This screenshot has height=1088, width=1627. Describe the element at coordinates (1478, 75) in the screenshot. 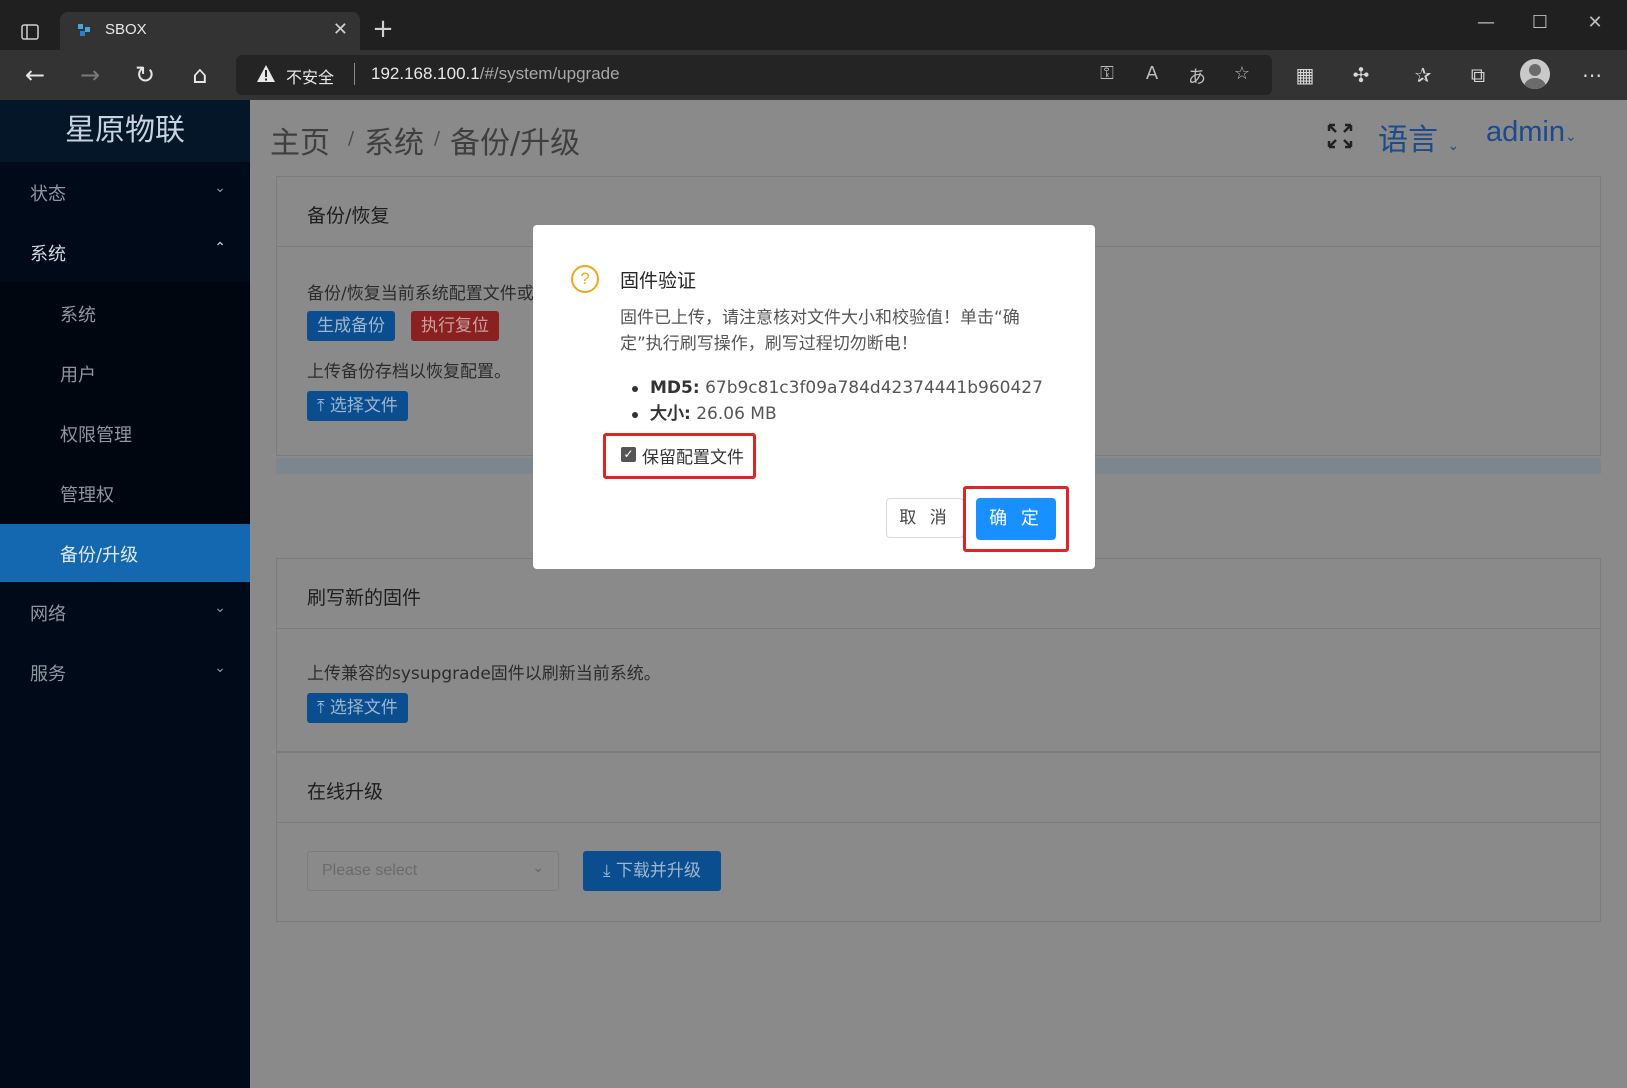

I see `collections-icon: ⧉` at that location.